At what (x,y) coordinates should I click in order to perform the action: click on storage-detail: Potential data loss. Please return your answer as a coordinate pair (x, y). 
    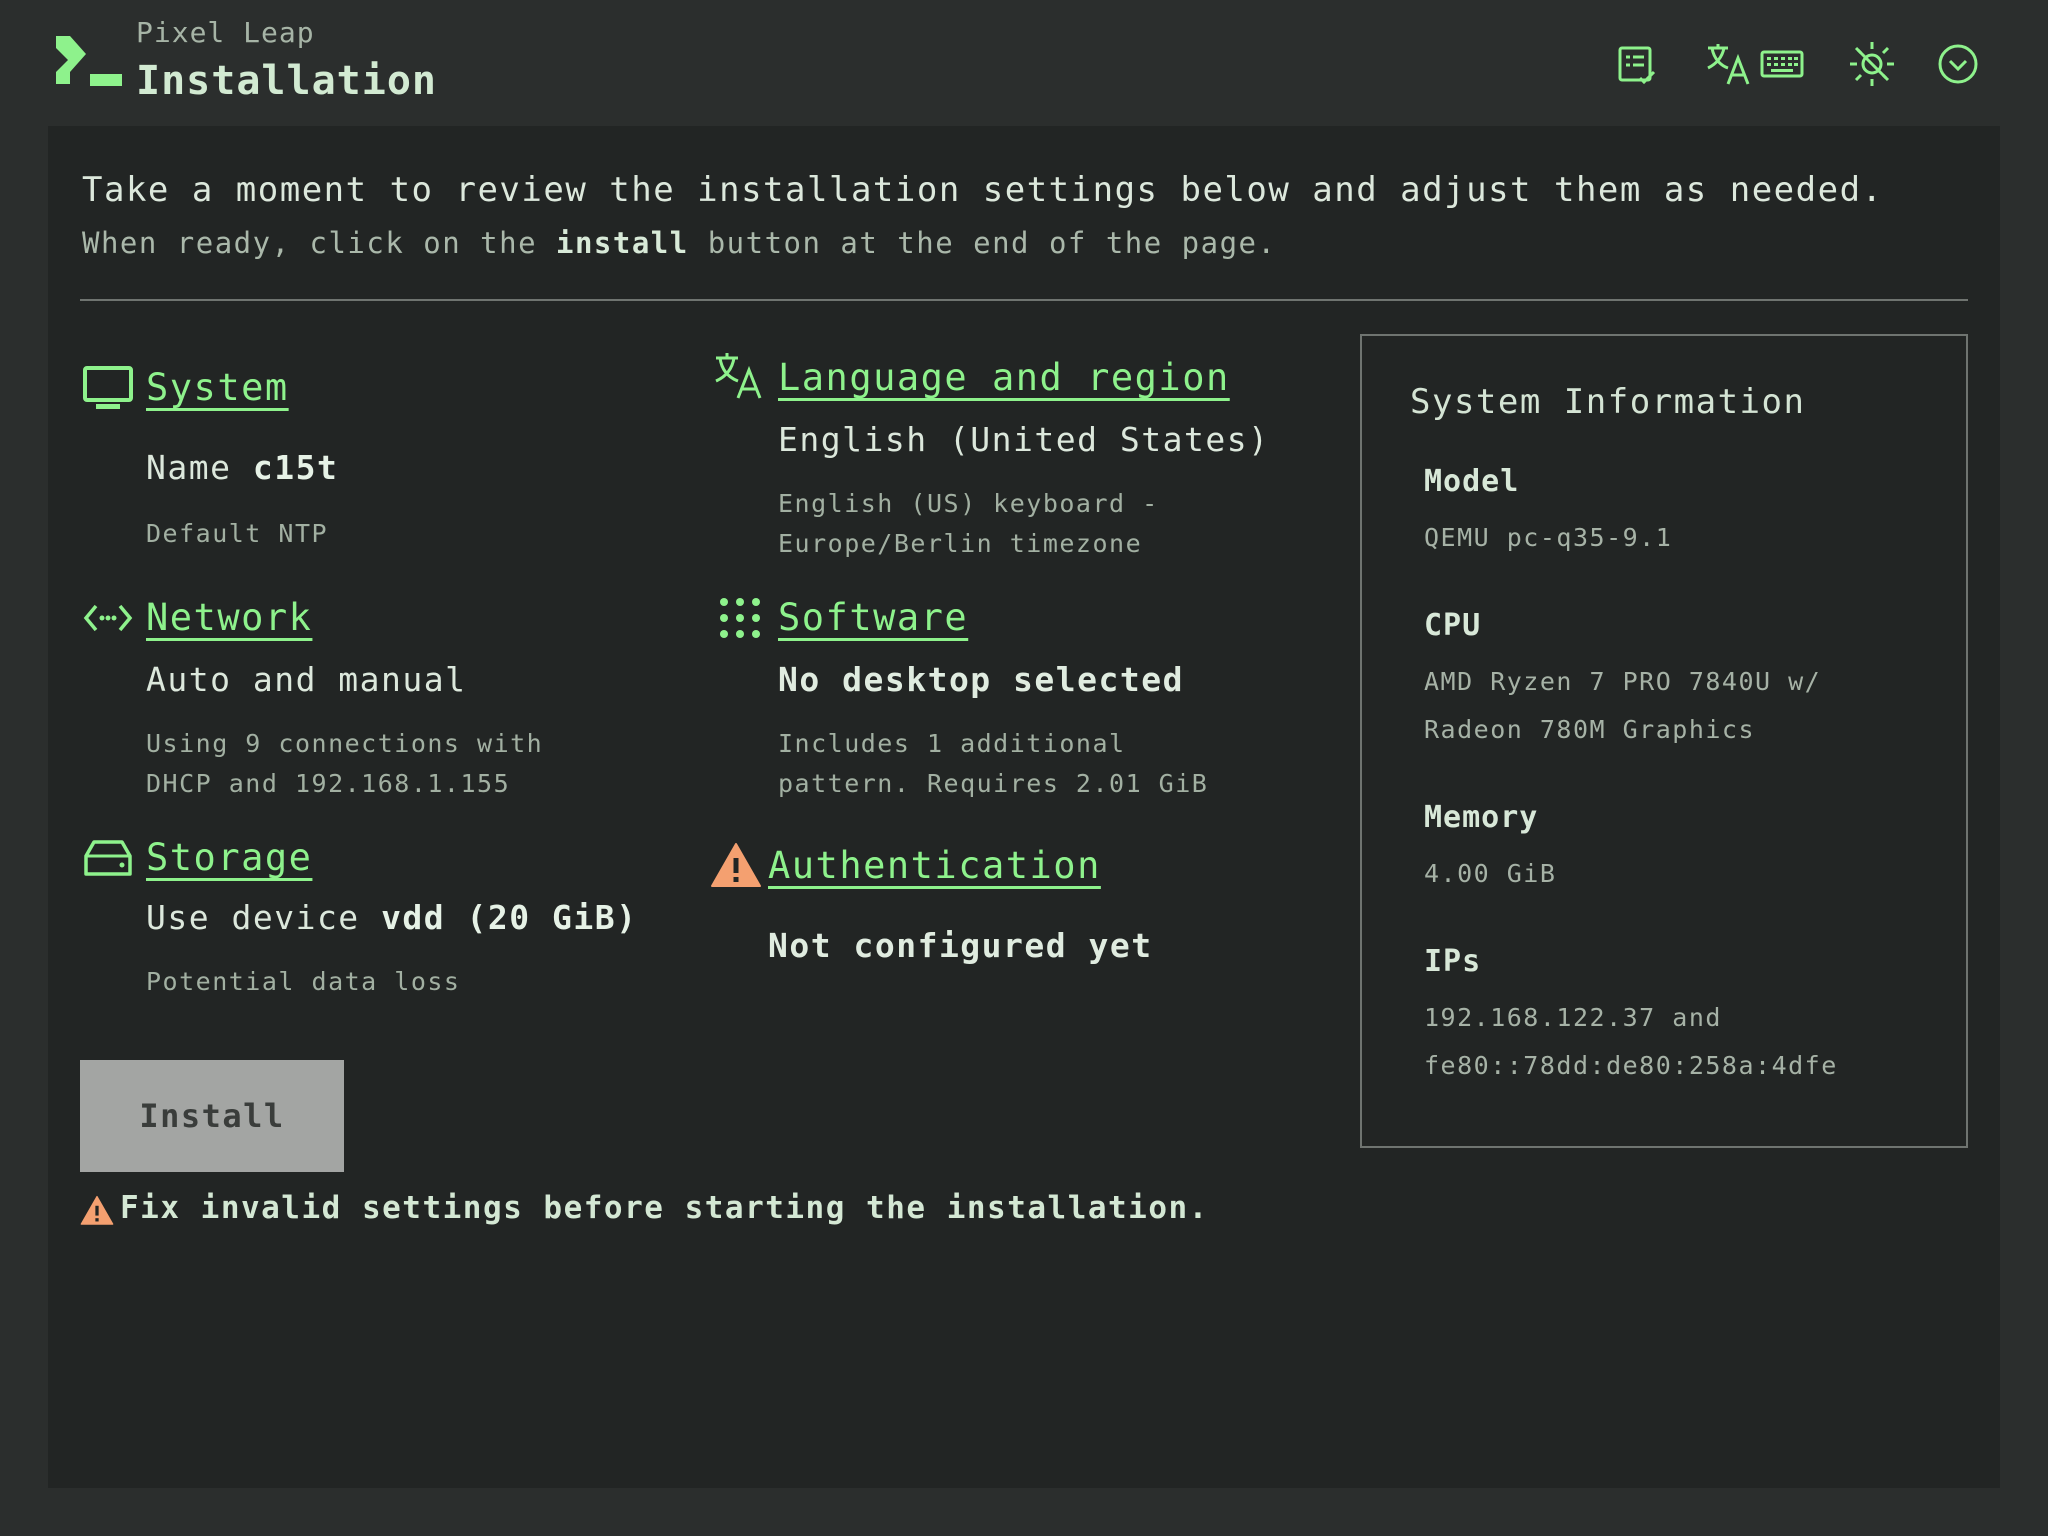
    Looking at the image, I should click on (303, 981).